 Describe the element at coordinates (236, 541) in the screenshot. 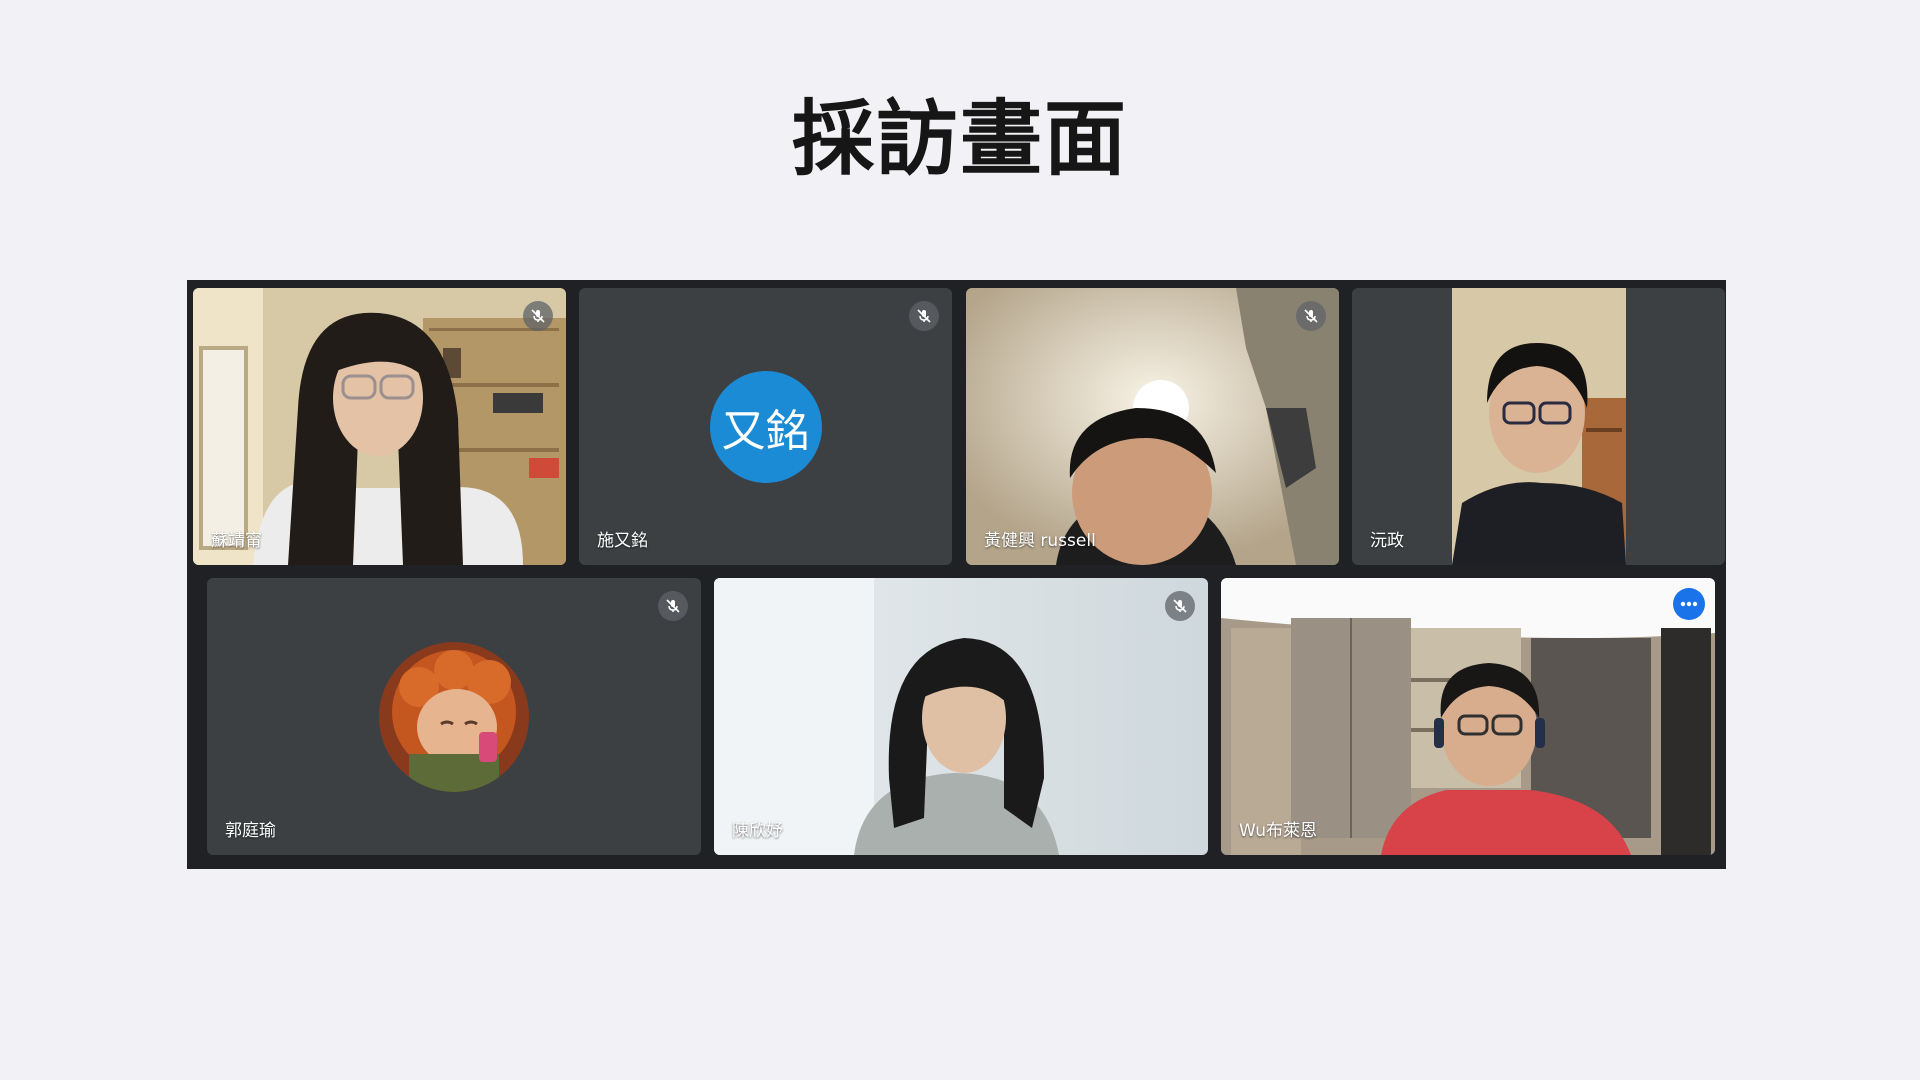

I see `participant-name: 蘇靖甯` at that location.